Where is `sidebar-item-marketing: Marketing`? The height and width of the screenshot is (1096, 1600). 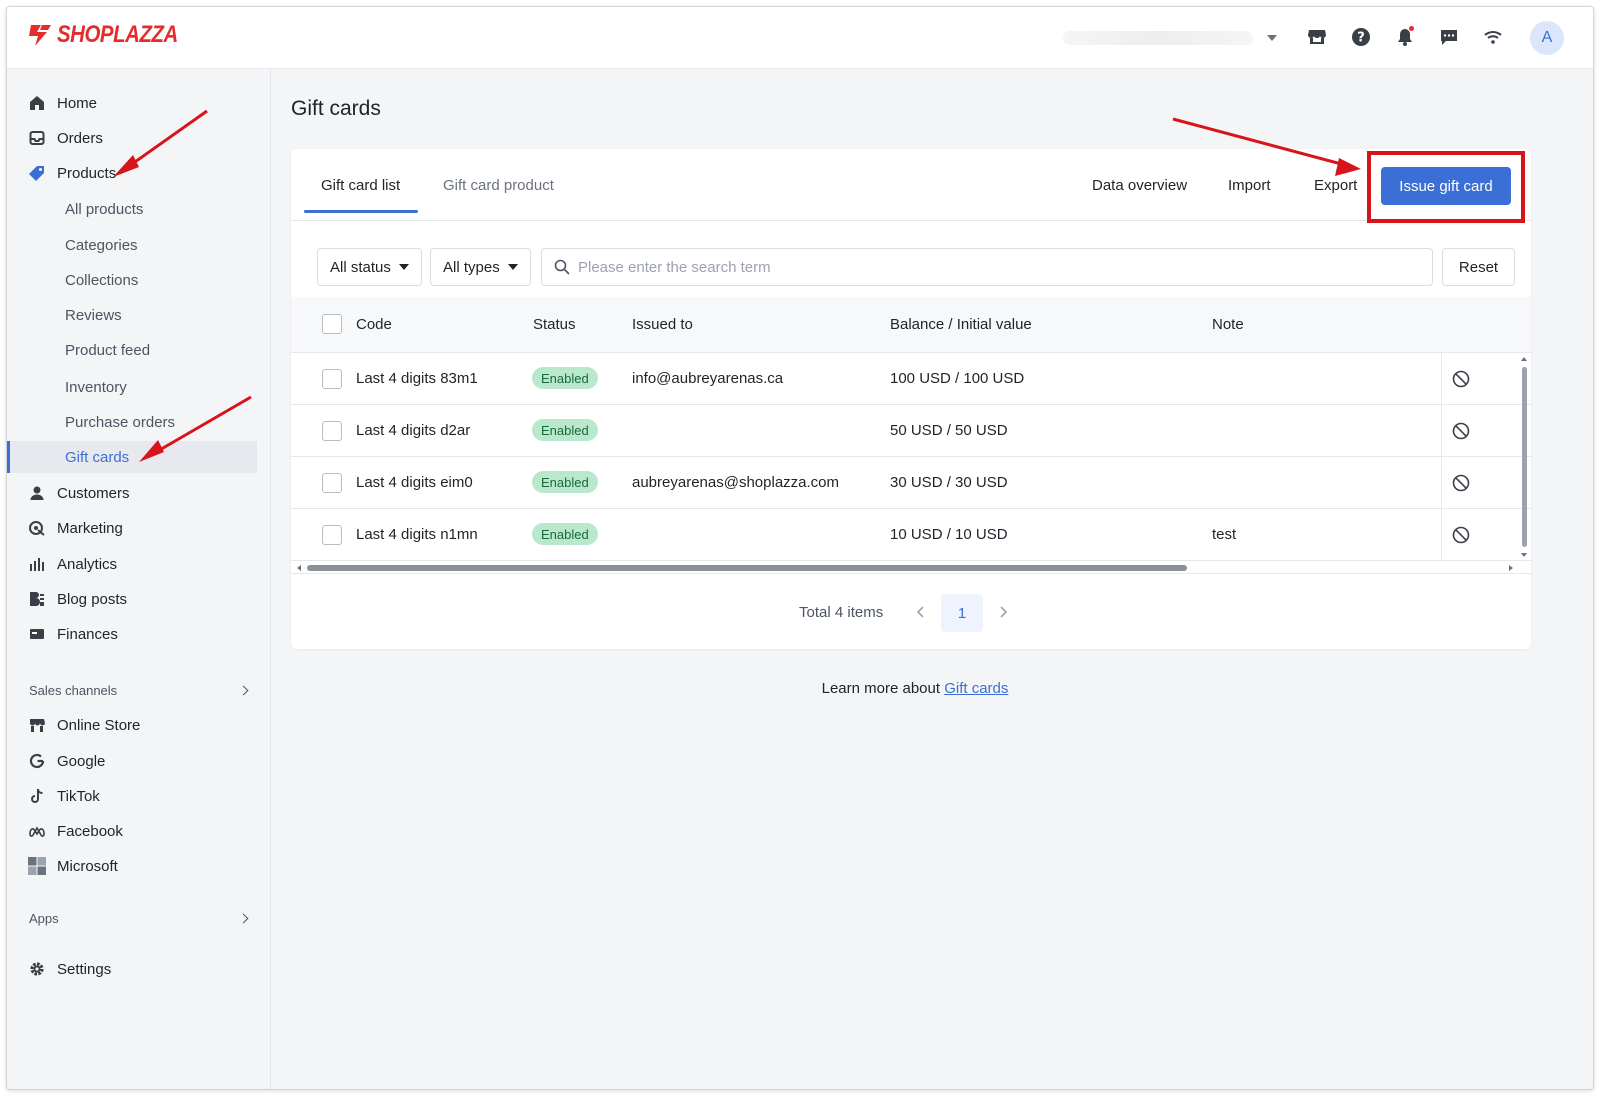
sidebar-item-marketing: Marketing is located at coordinates (132, 528).